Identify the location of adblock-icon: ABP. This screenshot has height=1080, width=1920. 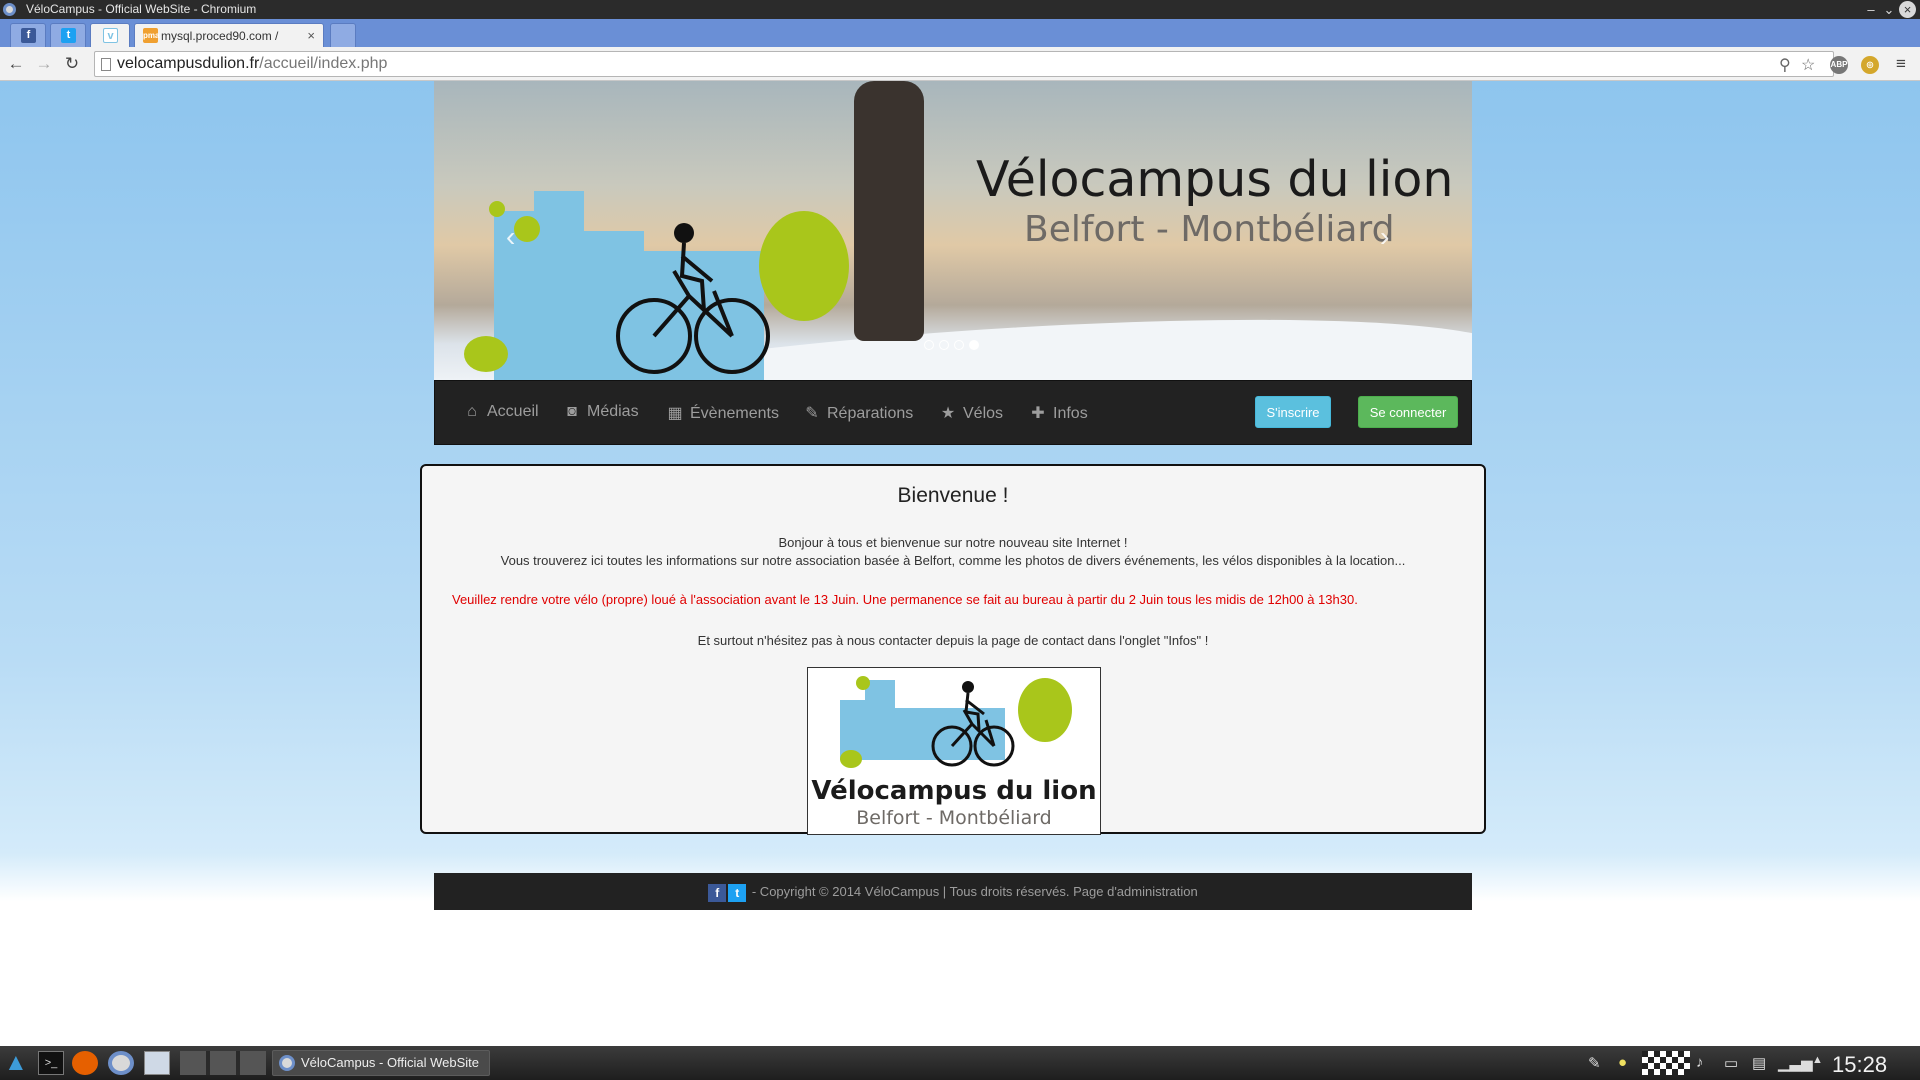
(1839, 65).